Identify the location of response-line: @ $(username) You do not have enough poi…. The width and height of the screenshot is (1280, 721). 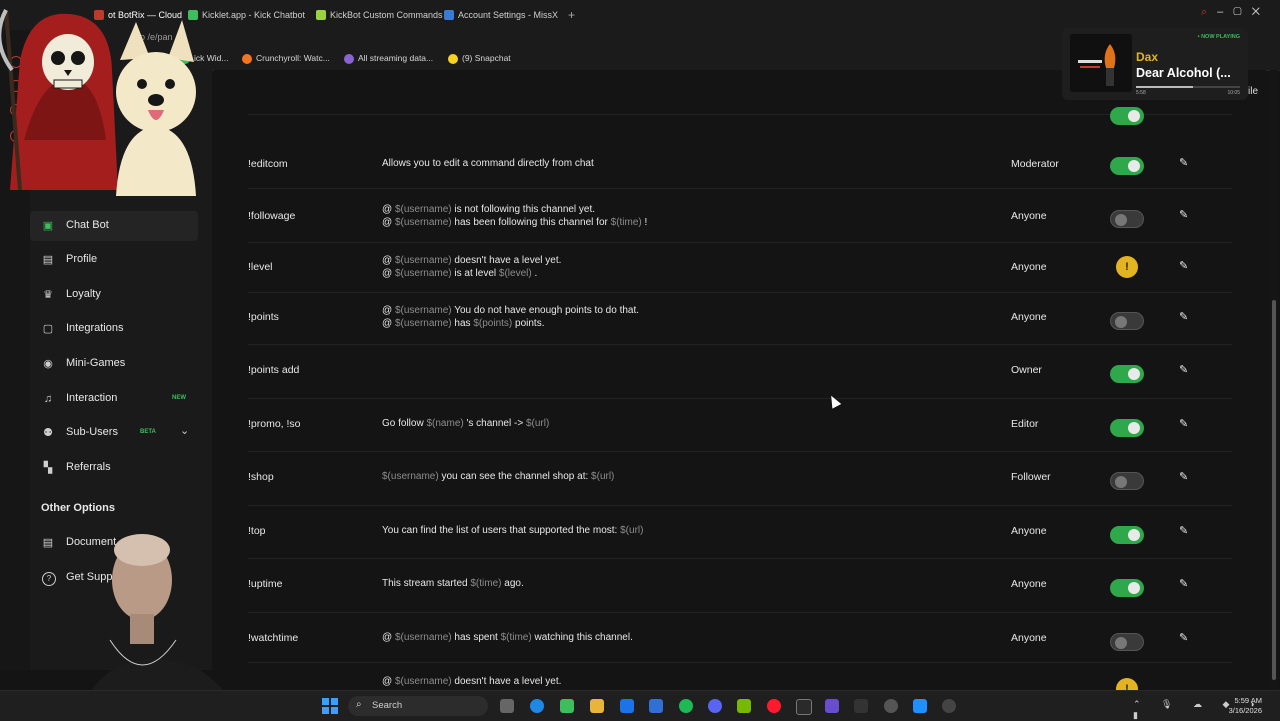
(510, 311).